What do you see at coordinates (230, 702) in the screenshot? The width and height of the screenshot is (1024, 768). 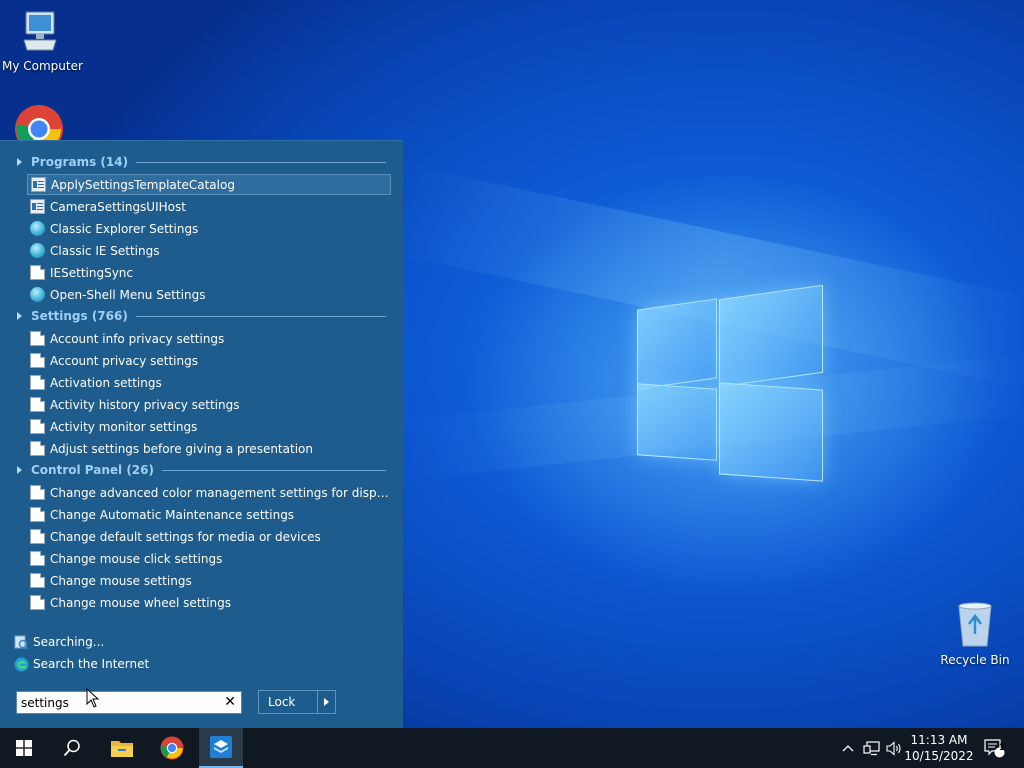 I see `clear-search-icon: ✕` at bounding box center [230, 702].